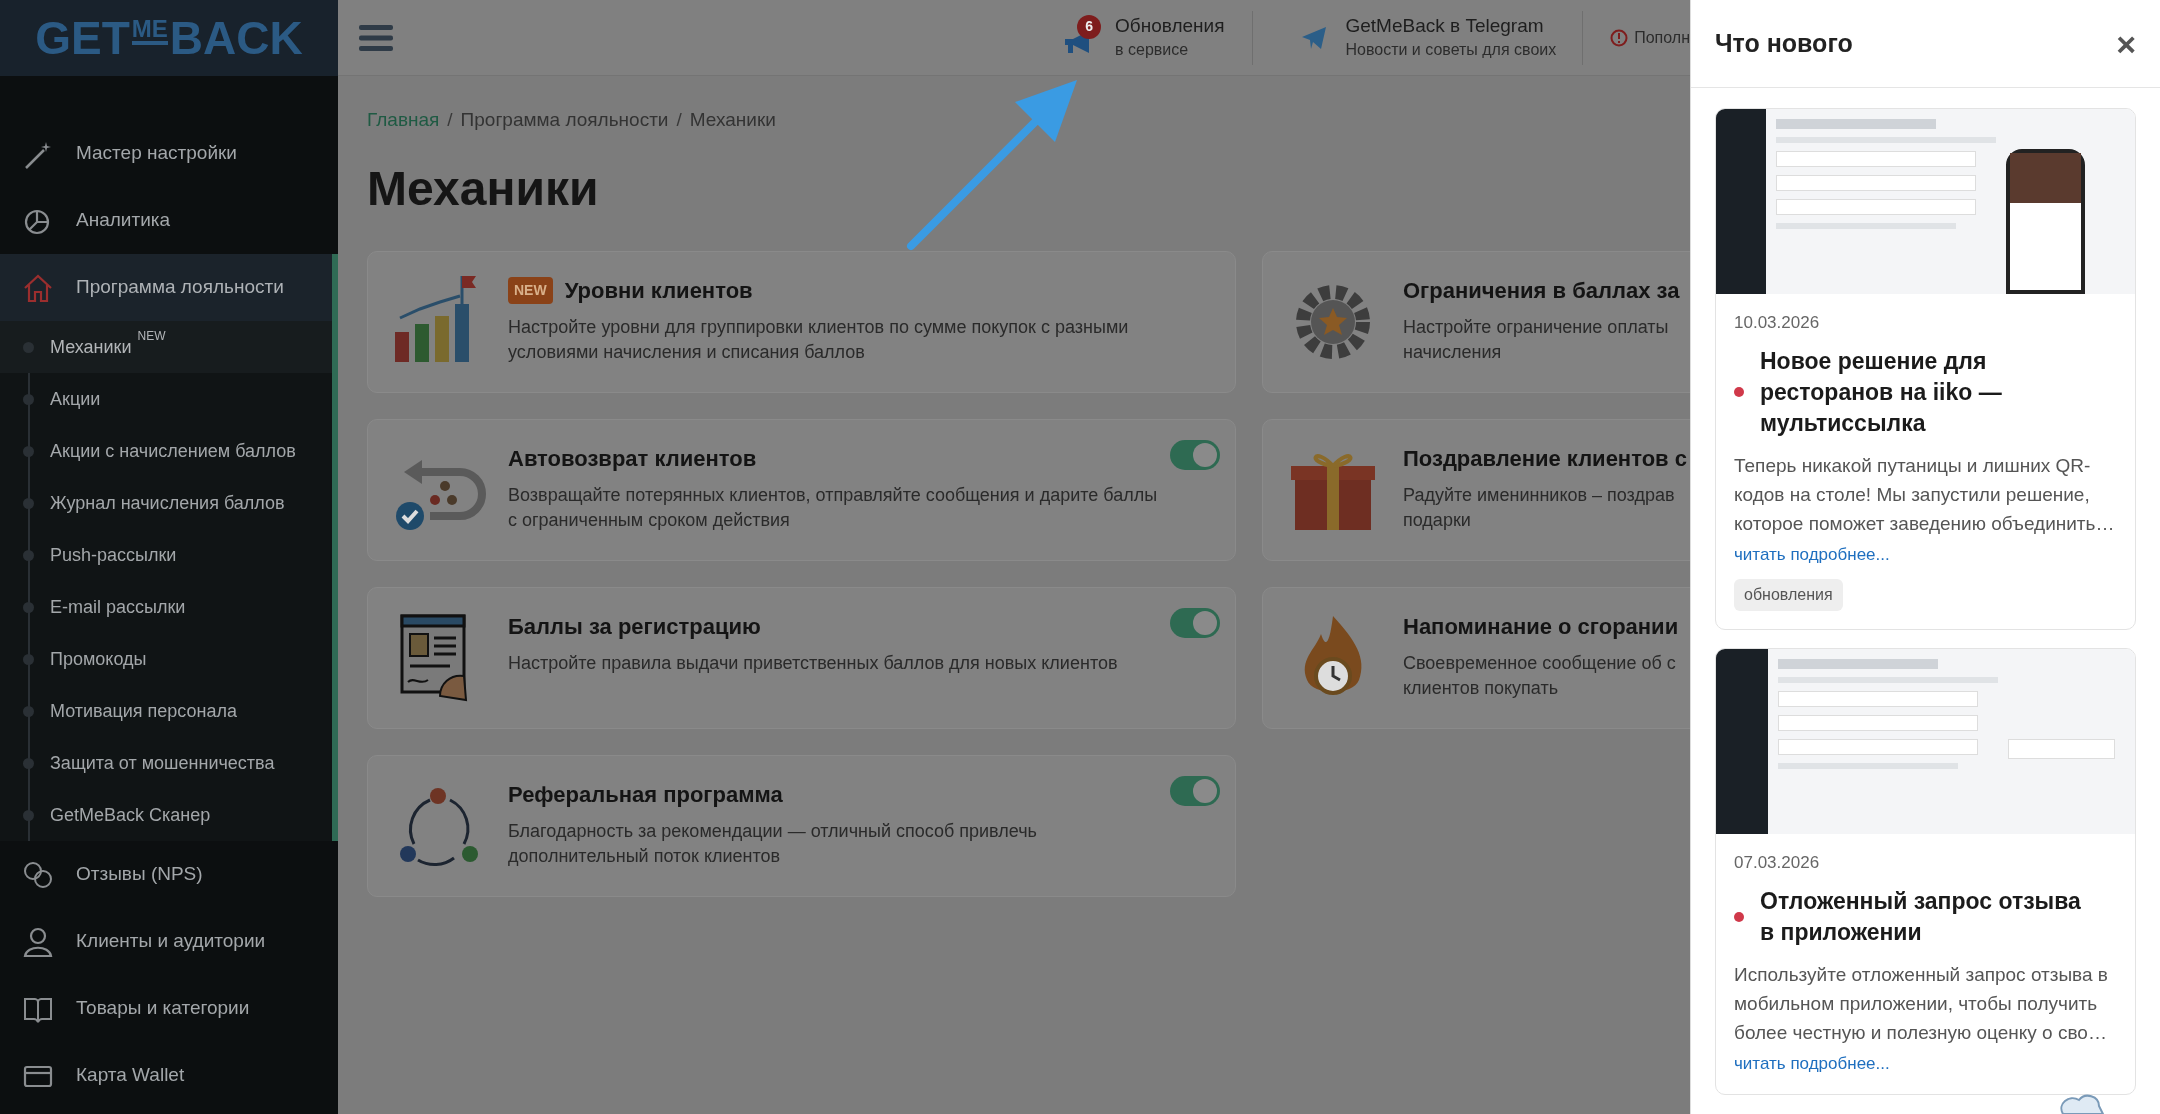  I want to click on sidebar-item: Аналитика, so click(169, 220).